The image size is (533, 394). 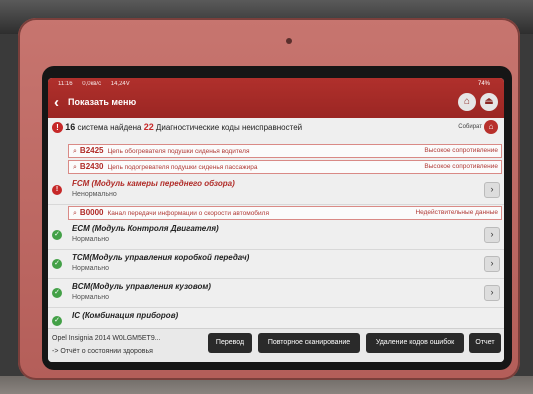 What do you see at coordinates (109, 127) in the screenshot?
I see `summary-text-1: система найдена` at bounding box center [109, 127].